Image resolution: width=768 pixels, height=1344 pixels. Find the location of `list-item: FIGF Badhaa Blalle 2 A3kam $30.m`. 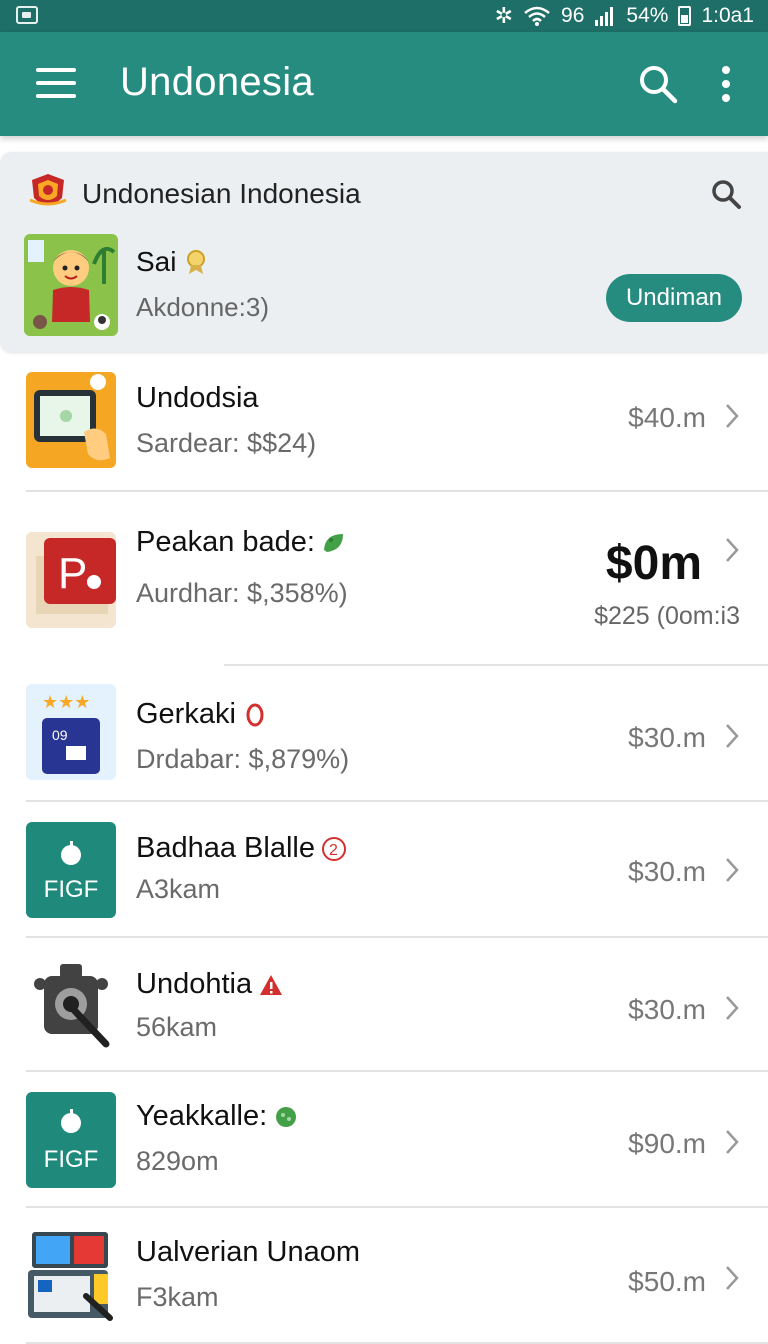

list-item: FIGF Badhaa Blalle 2 A3kam $30.m is located at coordinates (384, 870).